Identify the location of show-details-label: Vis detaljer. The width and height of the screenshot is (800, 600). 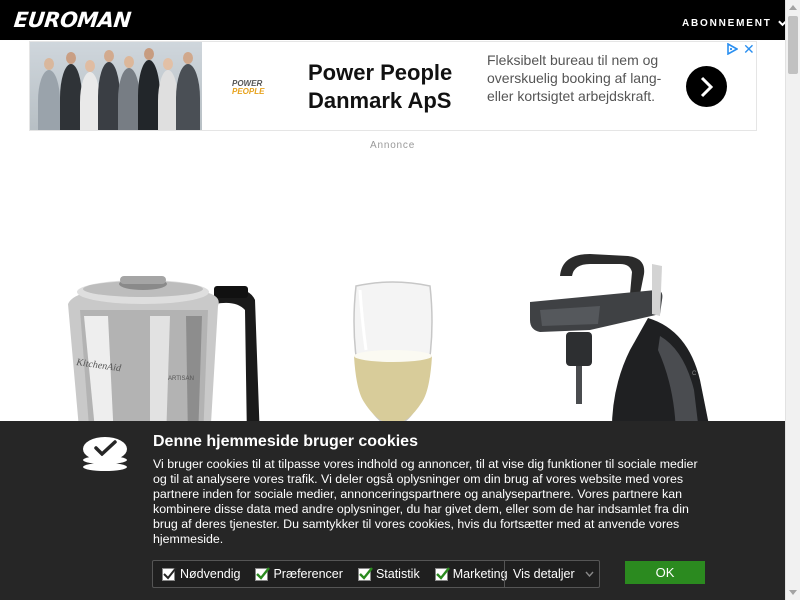
(544, 574).